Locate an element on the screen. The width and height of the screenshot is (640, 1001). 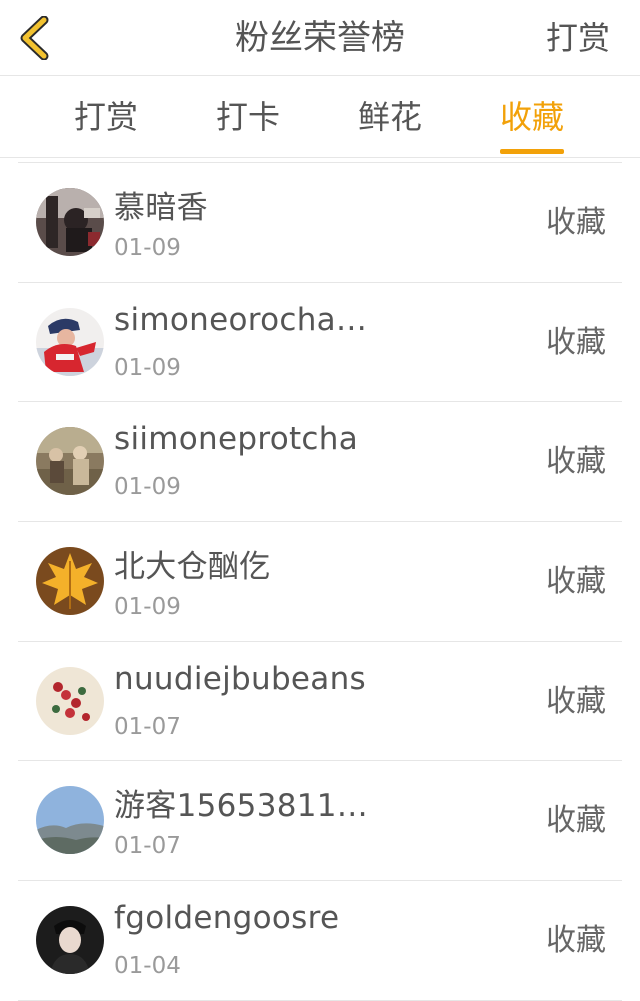
user-name: 慕暗香 is located at coordinates (161, 208).